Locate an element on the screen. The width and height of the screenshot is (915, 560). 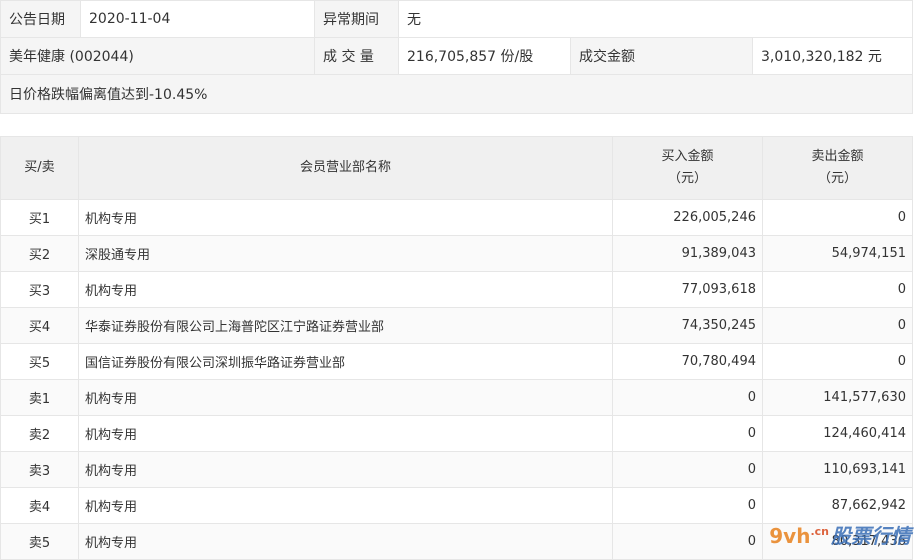
header-buy-amount-label: 买入金额 is located at coordinates (687, 156).